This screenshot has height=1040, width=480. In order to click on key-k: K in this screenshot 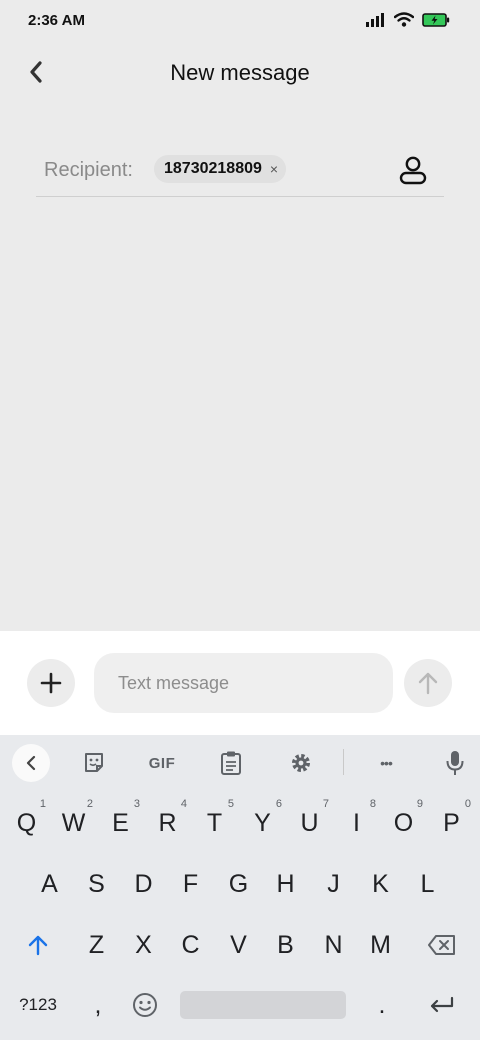, I will do `click(380, 884)`.